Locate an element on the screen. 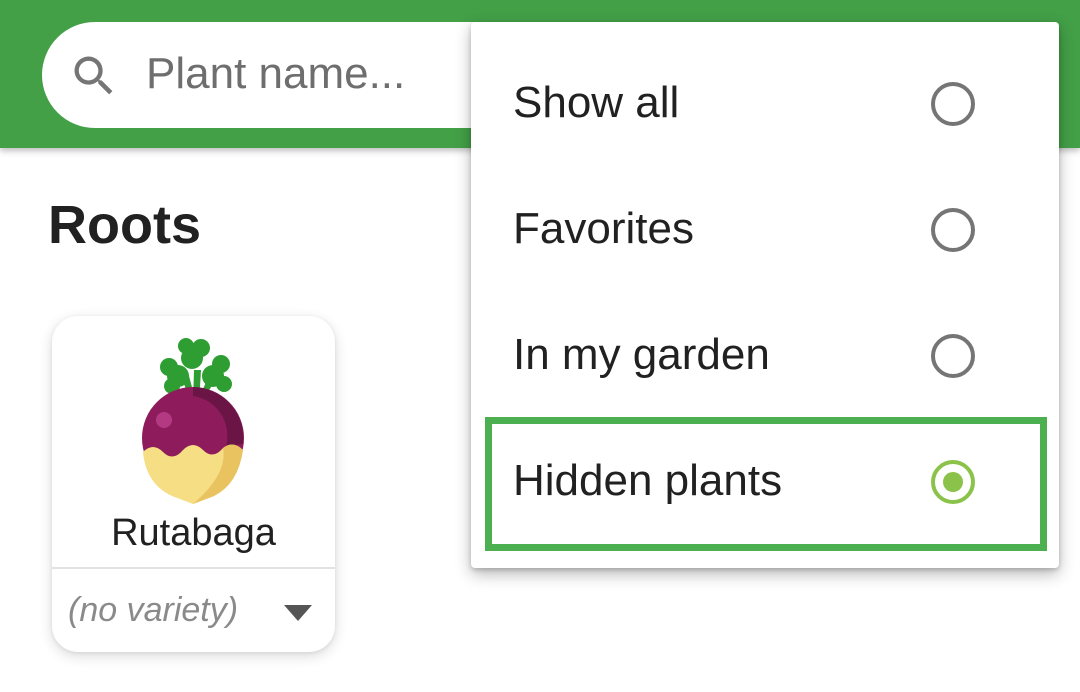 The image size is (1080, 692). search-input is located at coordinates (311, 74).